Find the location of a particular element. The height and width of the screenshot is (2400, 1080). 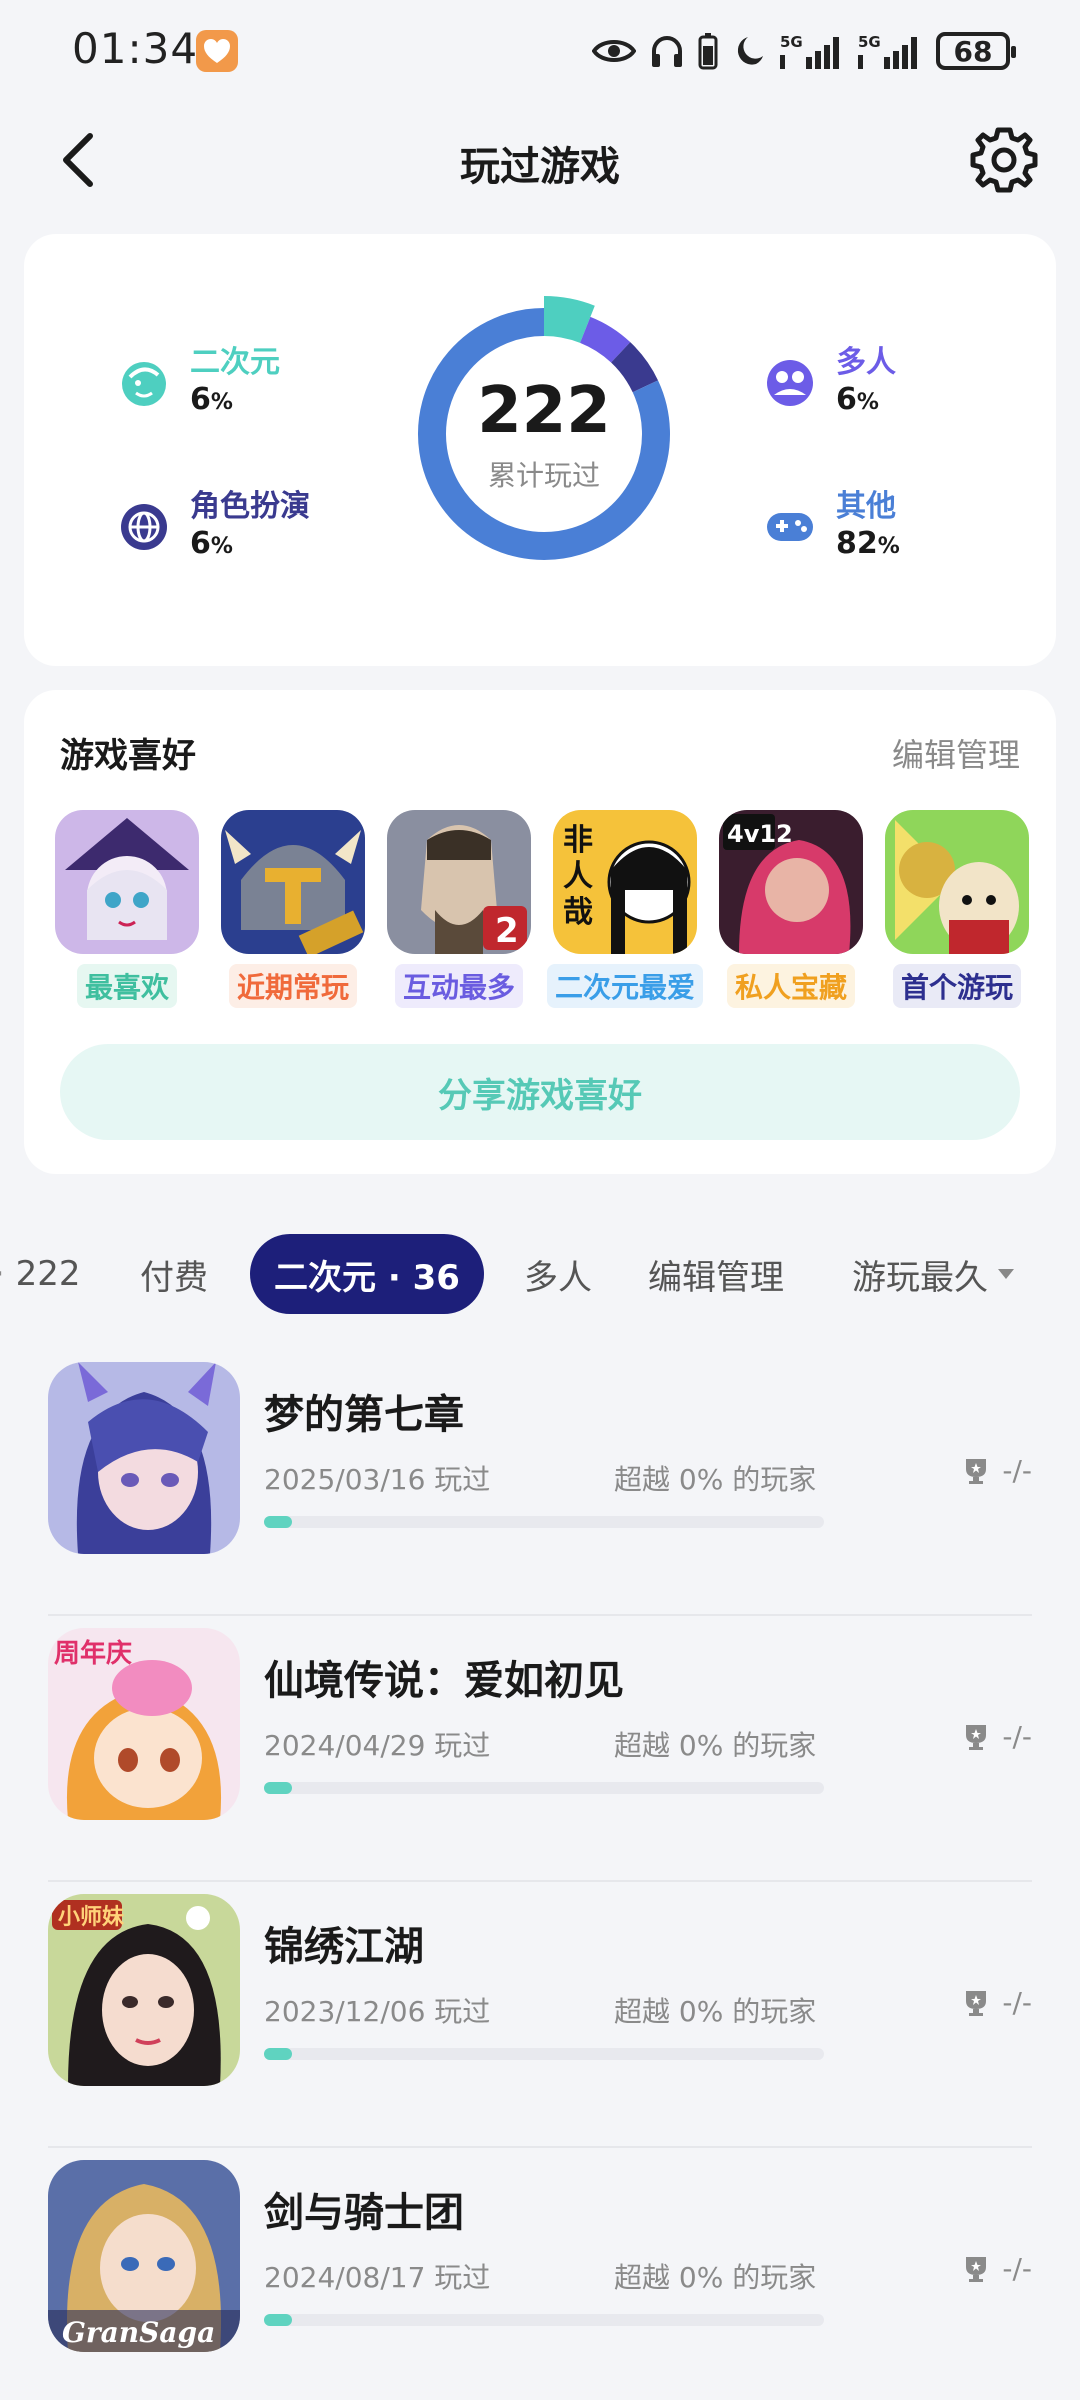

status-time: 01:34 is located at coordinates (135, 48).